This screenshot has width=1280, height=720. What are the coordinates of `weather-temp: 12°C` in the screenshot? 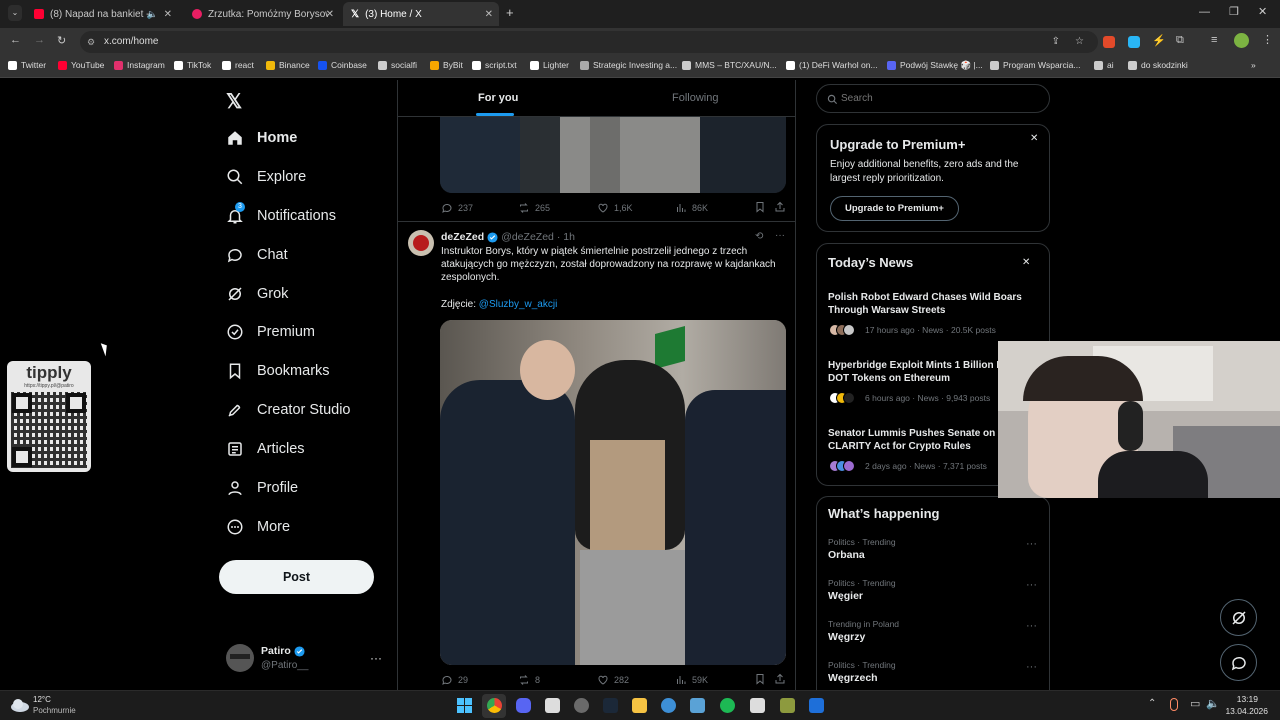 It's located at (42, 699).